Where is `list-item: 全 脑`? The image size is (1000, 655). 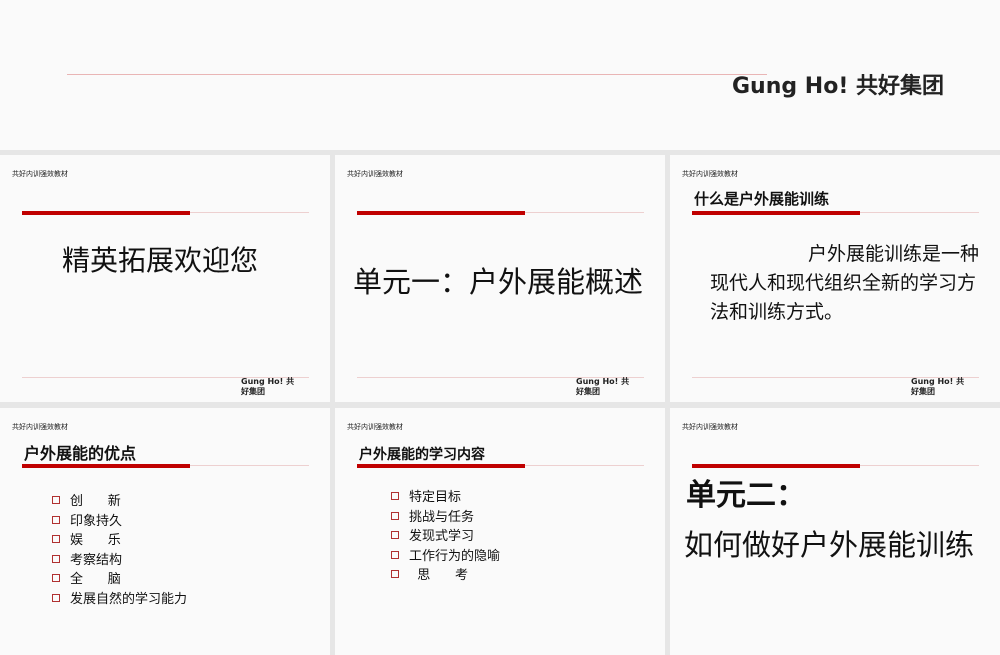 list-item: 全 脑 is located at coordinates (119, 580).